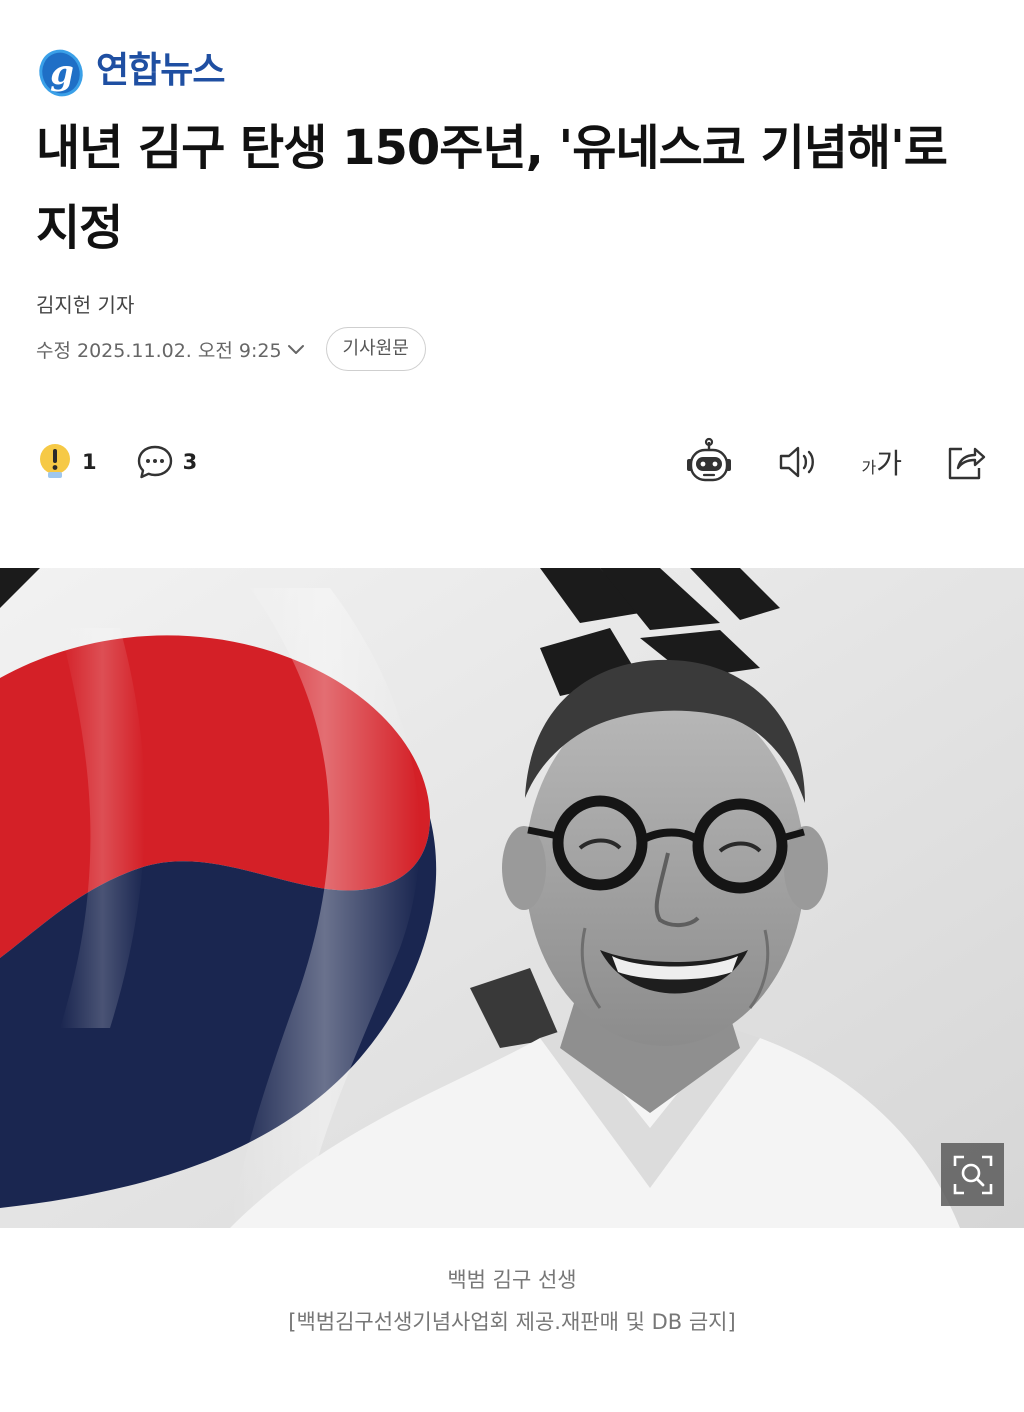 This screenshot has width=1024, height=1412. I want to click on ai-summary-button, so click(709, 462).